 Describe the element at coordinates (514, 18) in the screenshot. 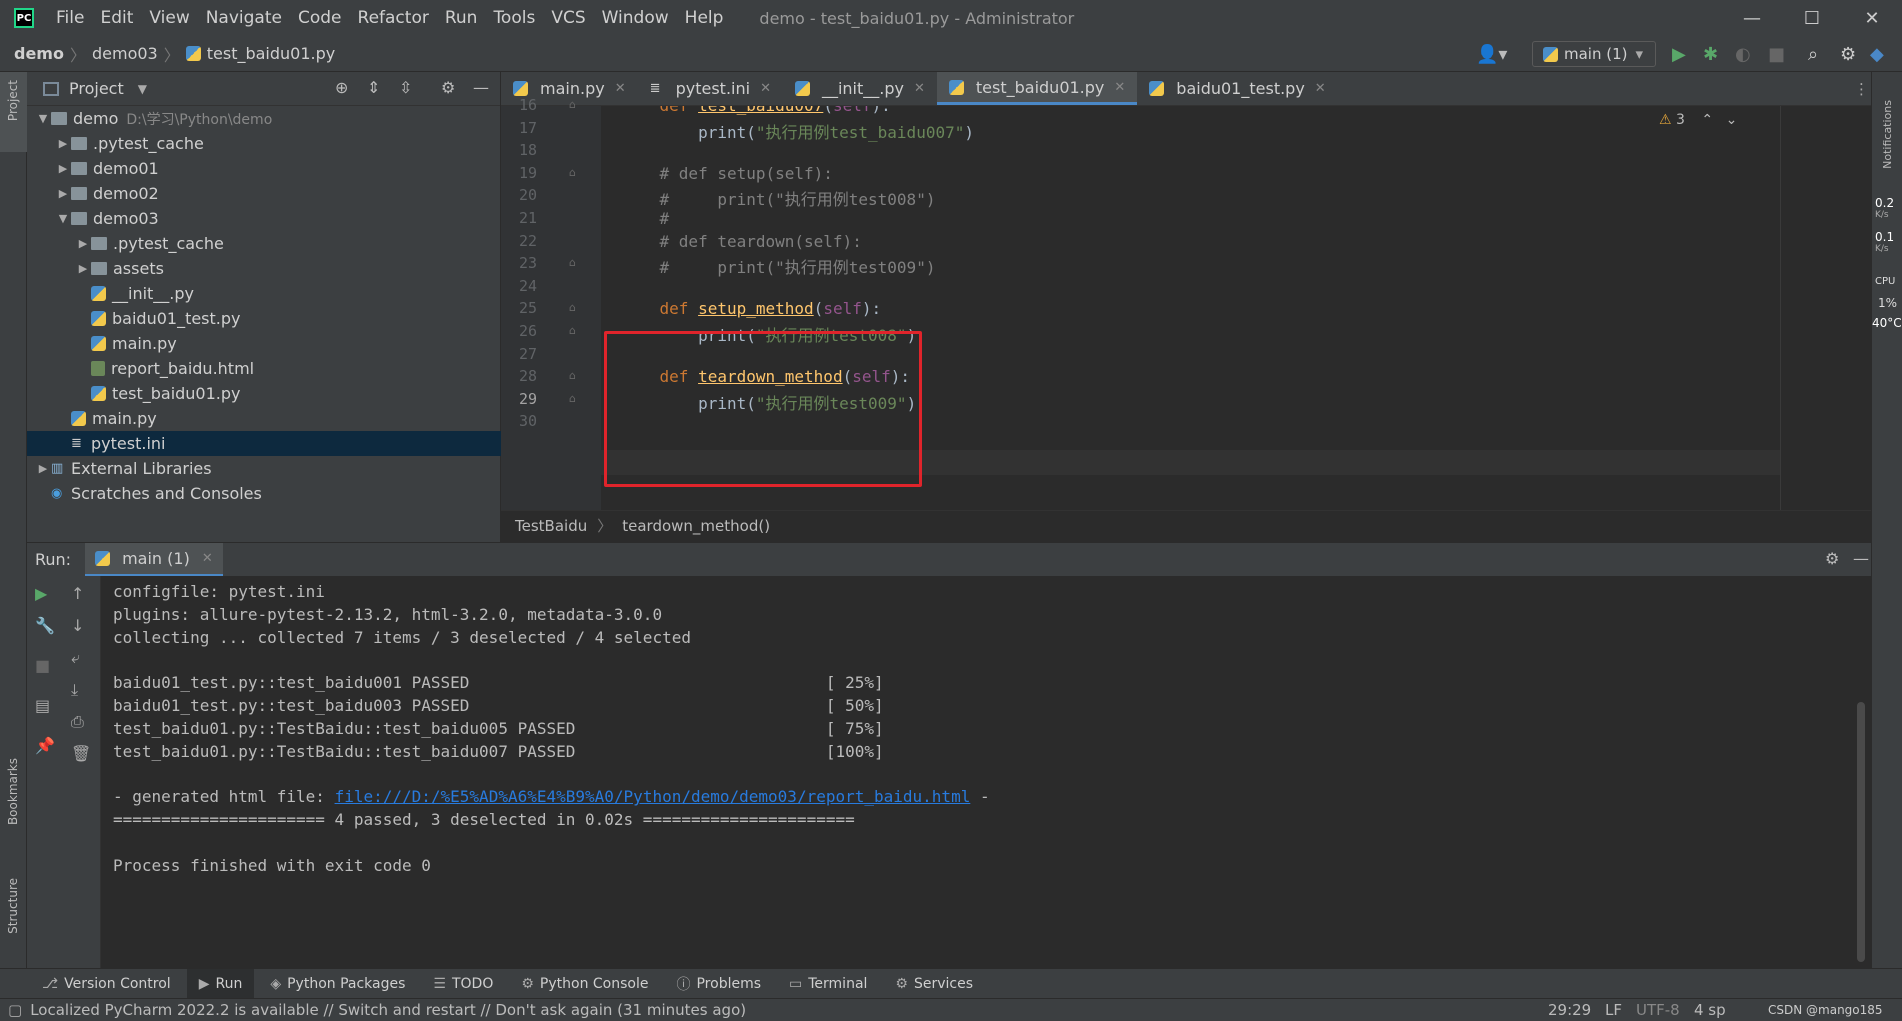

I see `menu-tools: Tools` at that location.